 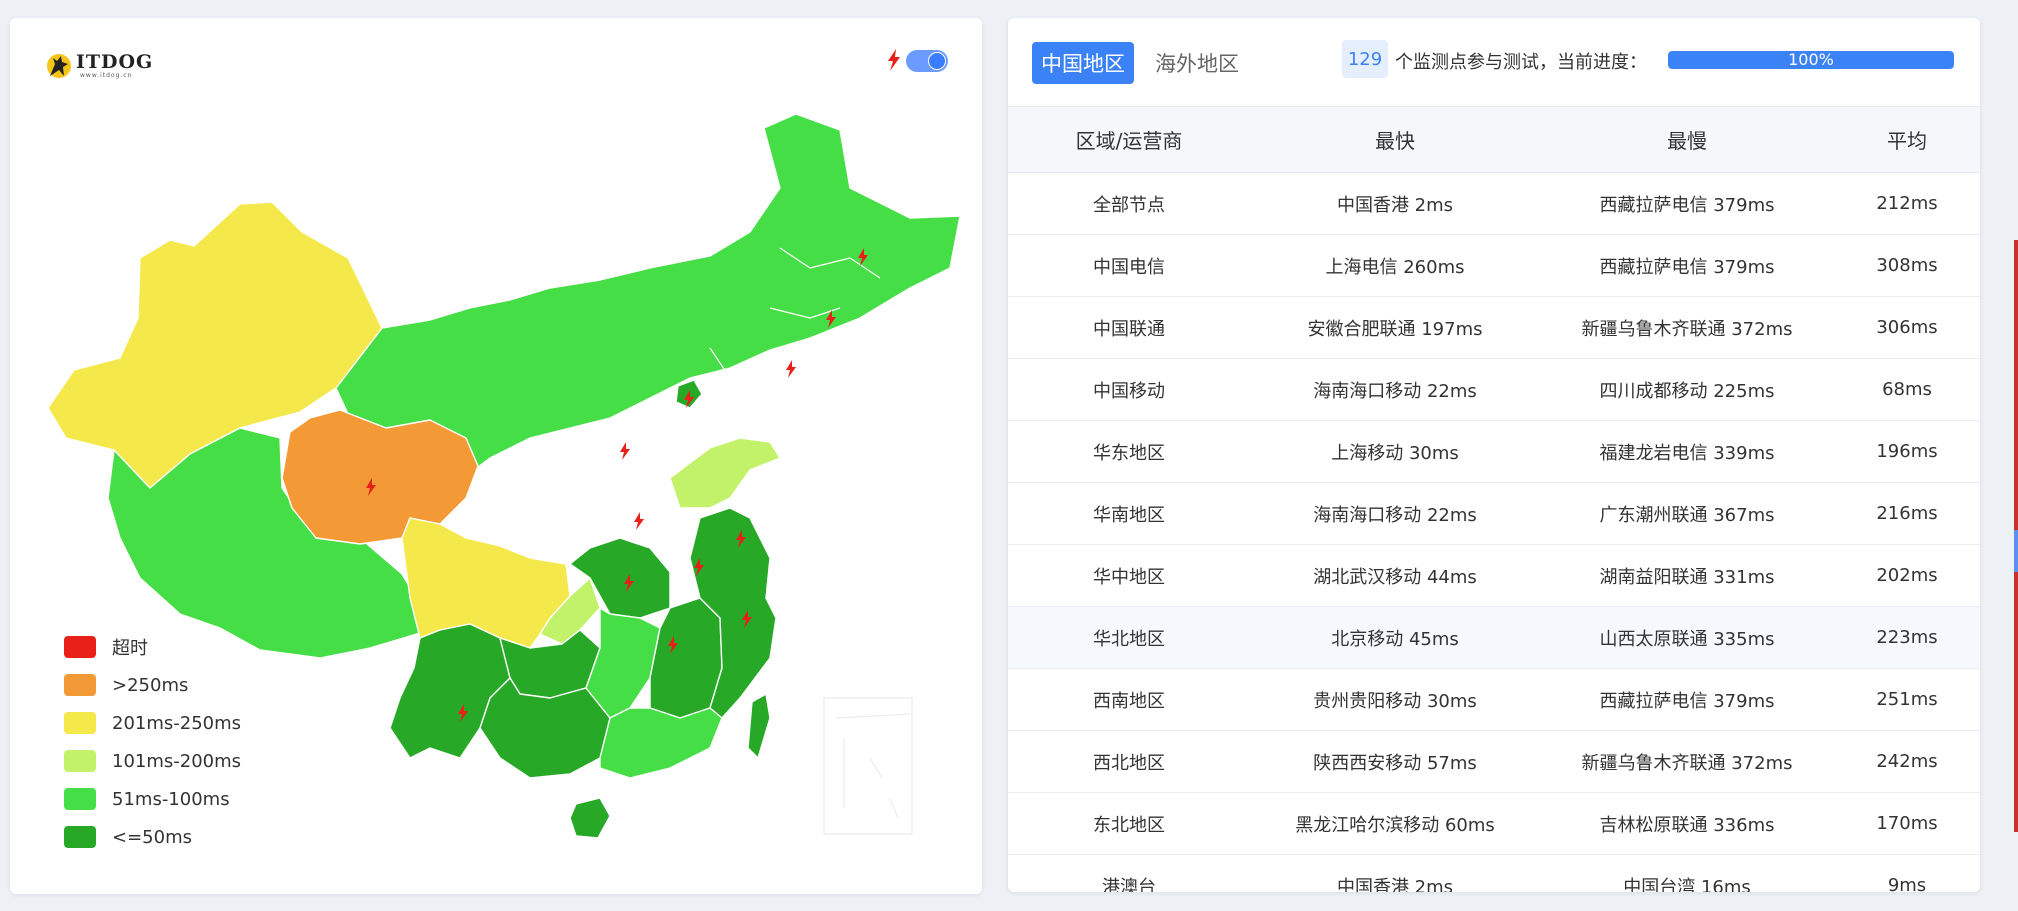 What do you see at coordinates (590, 818) in the screenshot?
I see `region-hainan` at bounding box center [590, 818].